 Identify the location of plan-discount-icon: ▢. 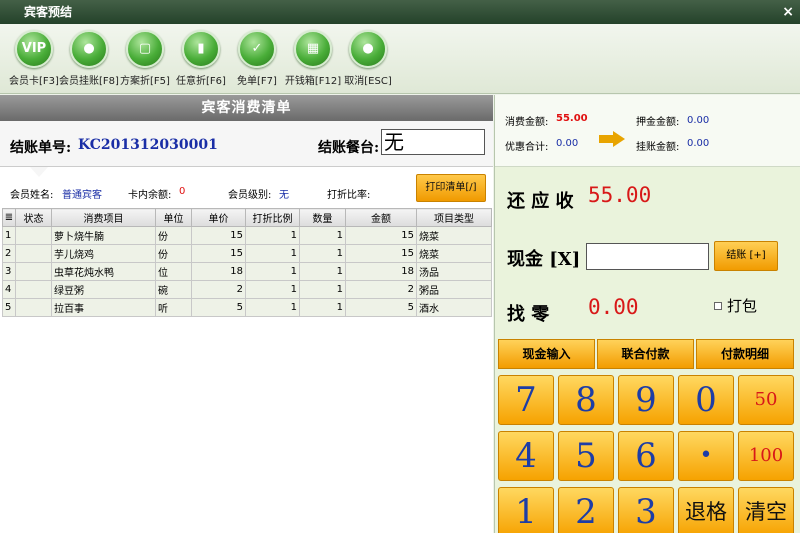
(145, 49).